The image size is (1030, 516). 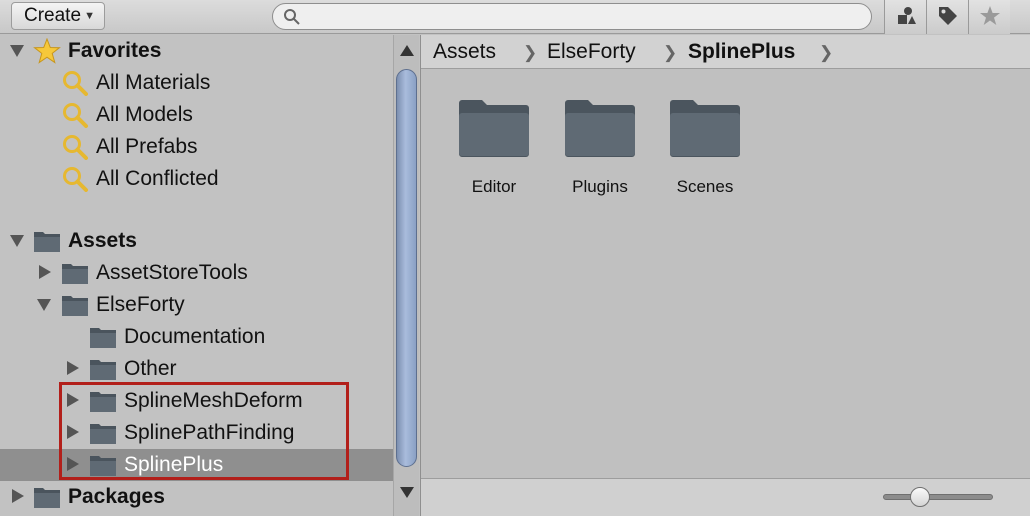 I want to click on annotation-highlight-box, so click(x=204, y=431).